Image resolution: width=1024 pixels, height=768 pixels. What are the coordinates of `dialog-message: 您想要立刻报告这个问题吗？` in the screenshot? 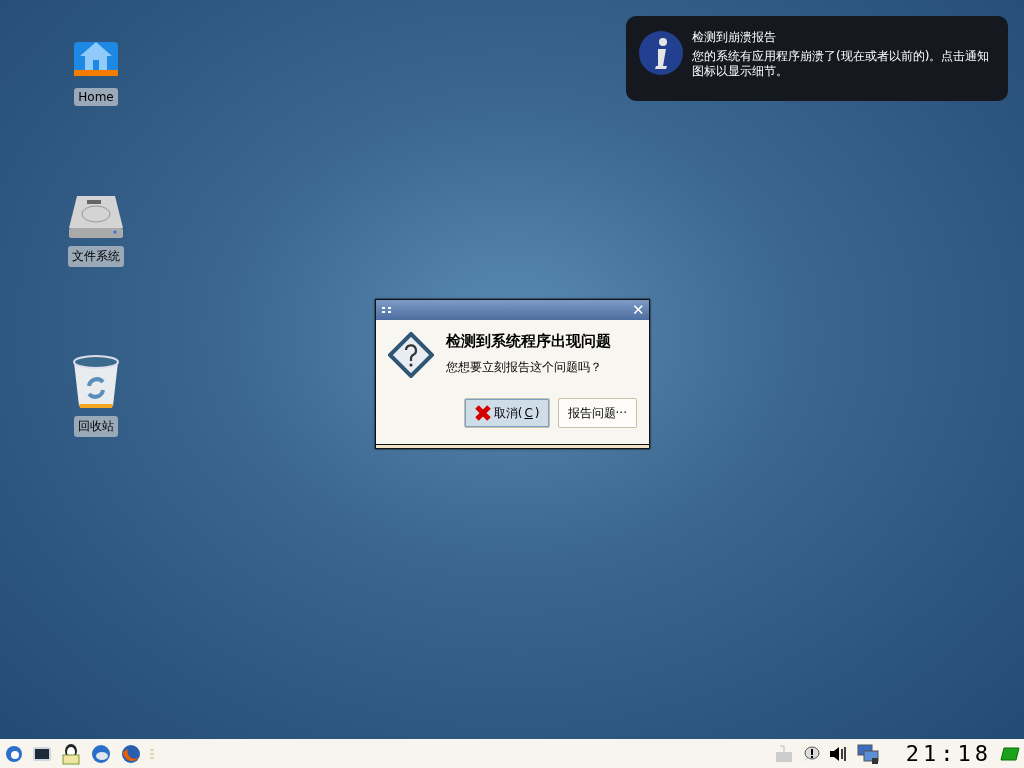 It's located at (524, 367).